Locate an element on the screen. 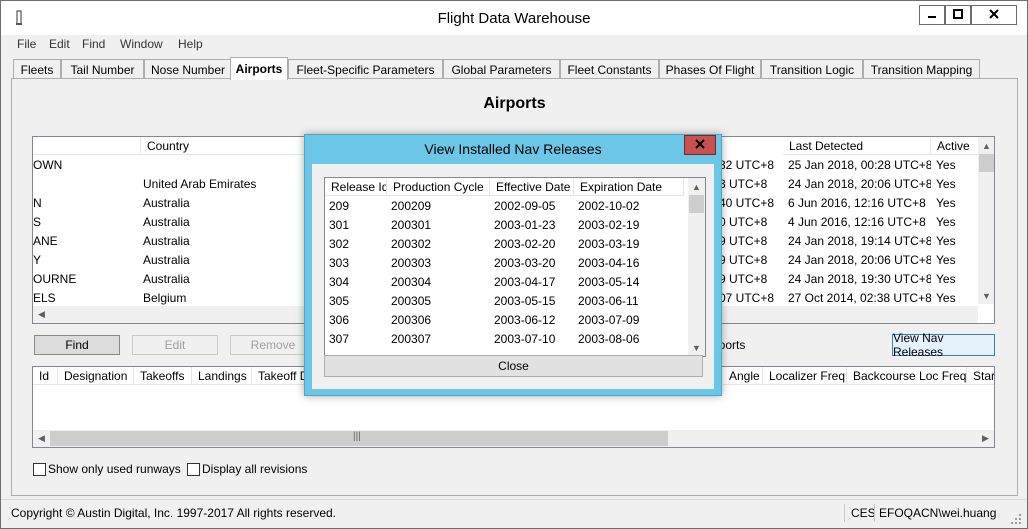 The image size is (1028, 529). close-icon is located at coordinates (700, 145).